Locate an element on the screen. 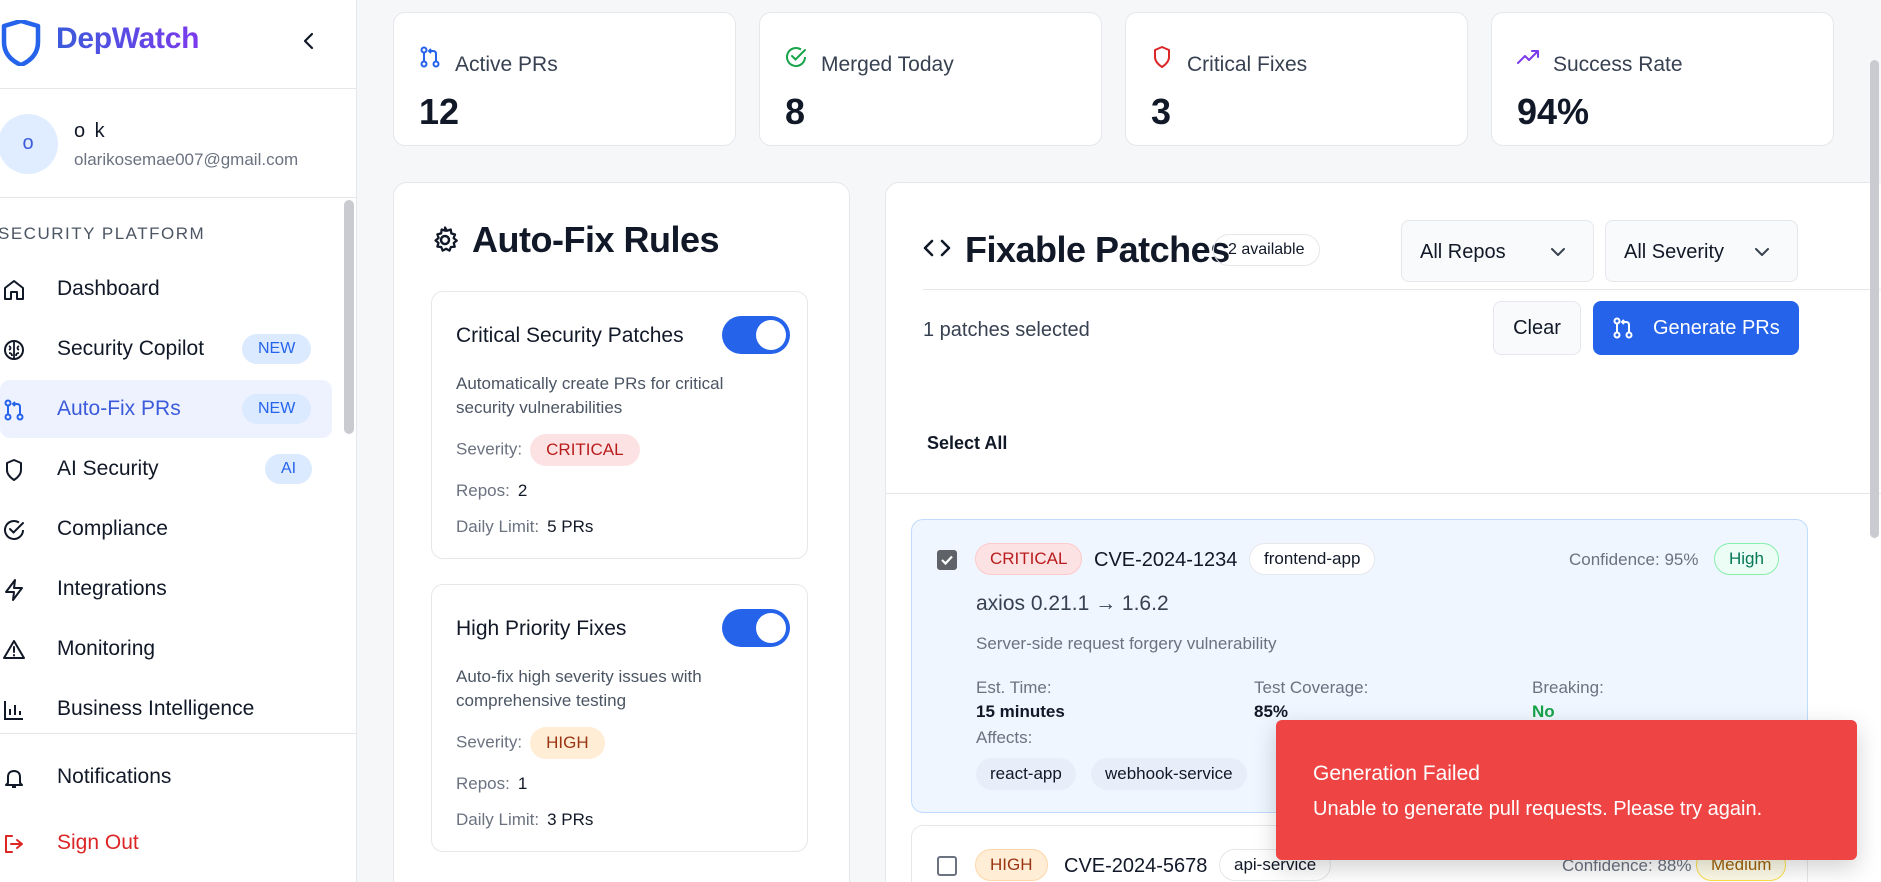 The height and width of the screenshot is (882, 1881). bell-icon is located at coordinates (14, 779).